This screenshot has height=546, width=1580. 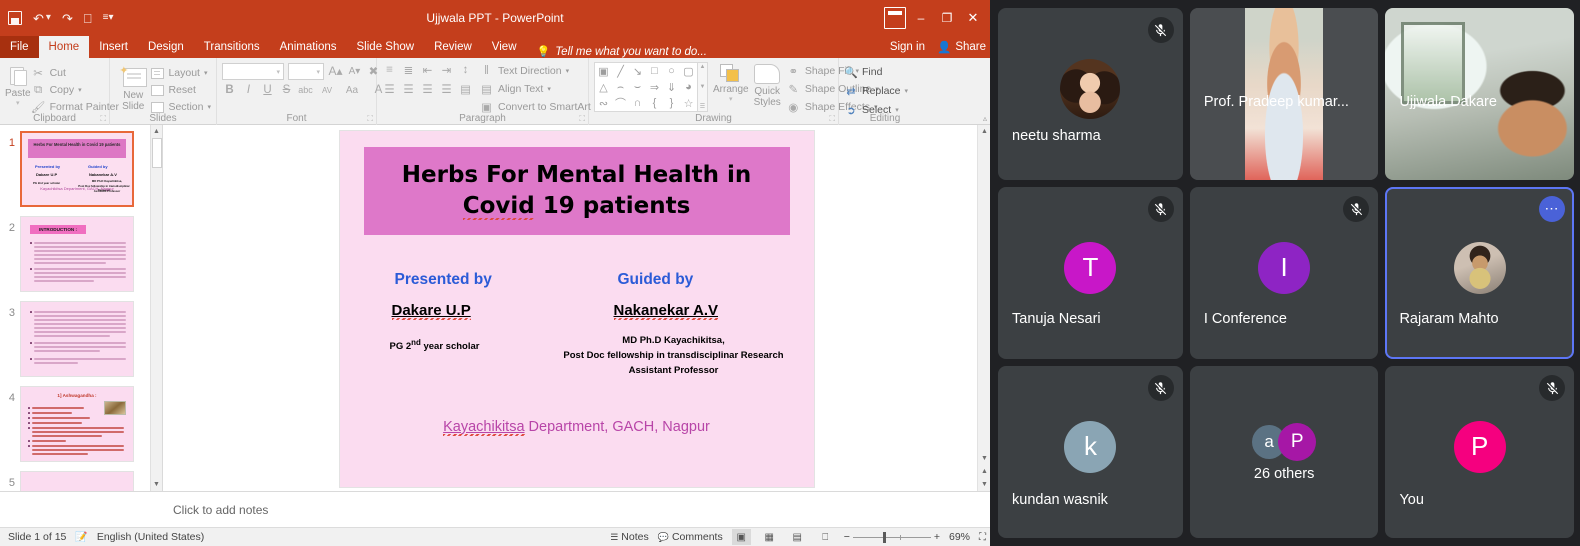 What do you see at coordinates (335, 71) in the screenshot?
I see `increase-font-size-icon: A▴` at bounding box center [335, 71].